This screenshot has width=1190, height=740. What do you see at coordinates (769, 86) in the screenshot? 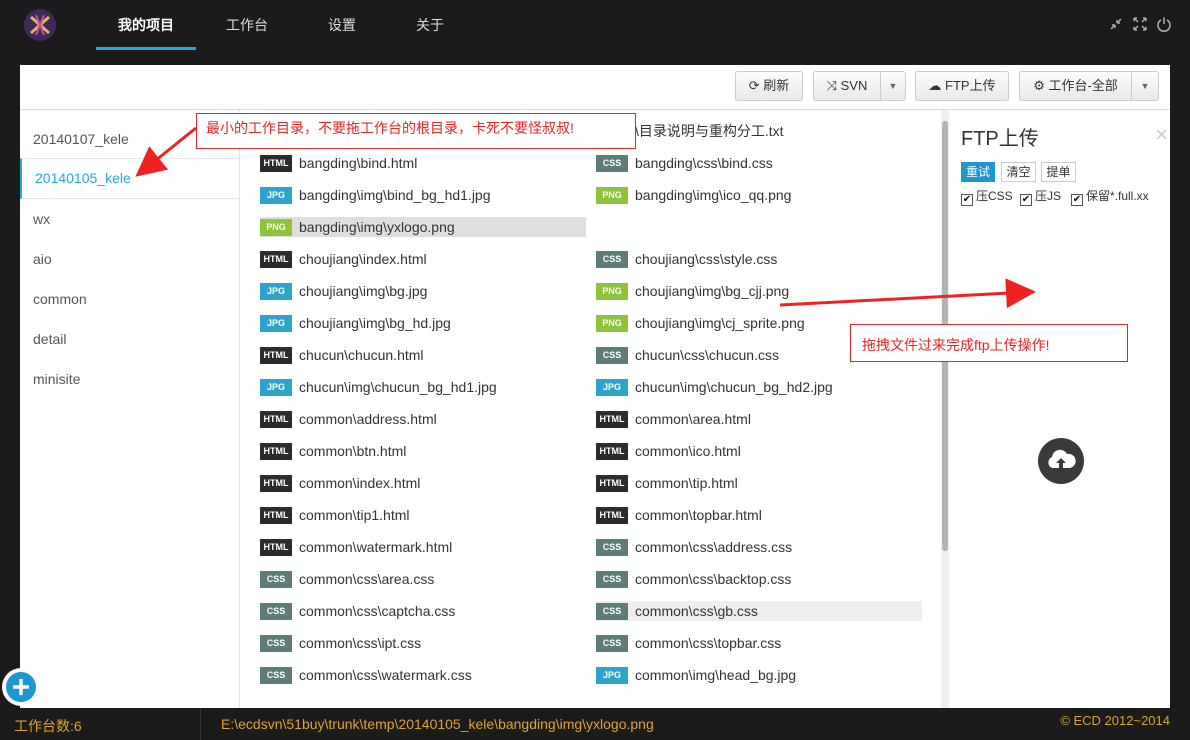
I see `refresh-button: ⟳ 刷新` at bounding box center [769, 86].